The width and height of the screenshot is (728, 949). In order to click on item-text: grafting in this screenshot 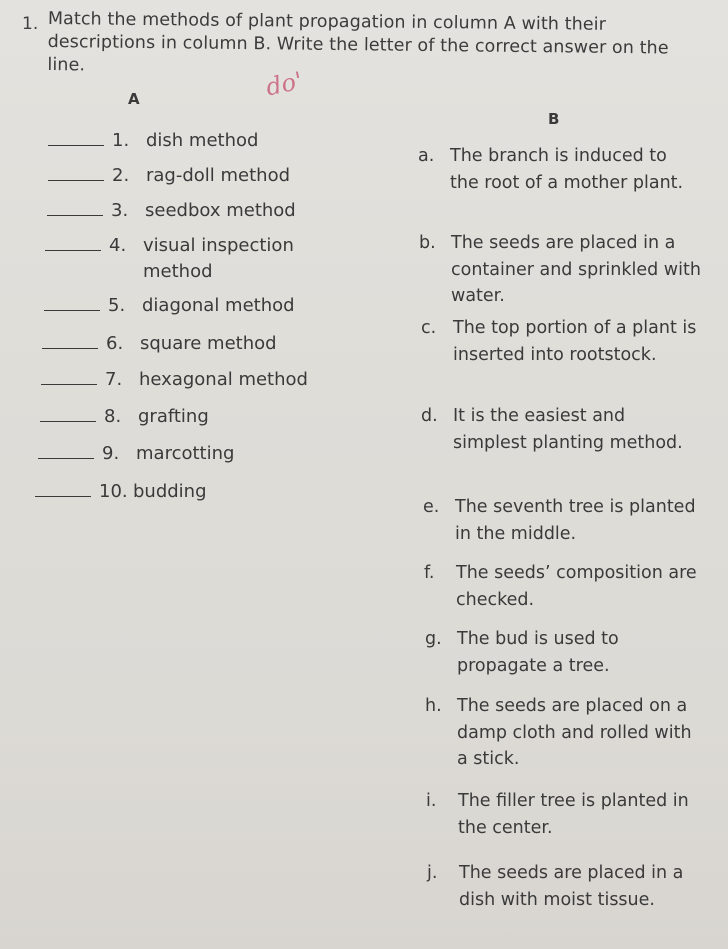, I will do `click(173, 416)`.